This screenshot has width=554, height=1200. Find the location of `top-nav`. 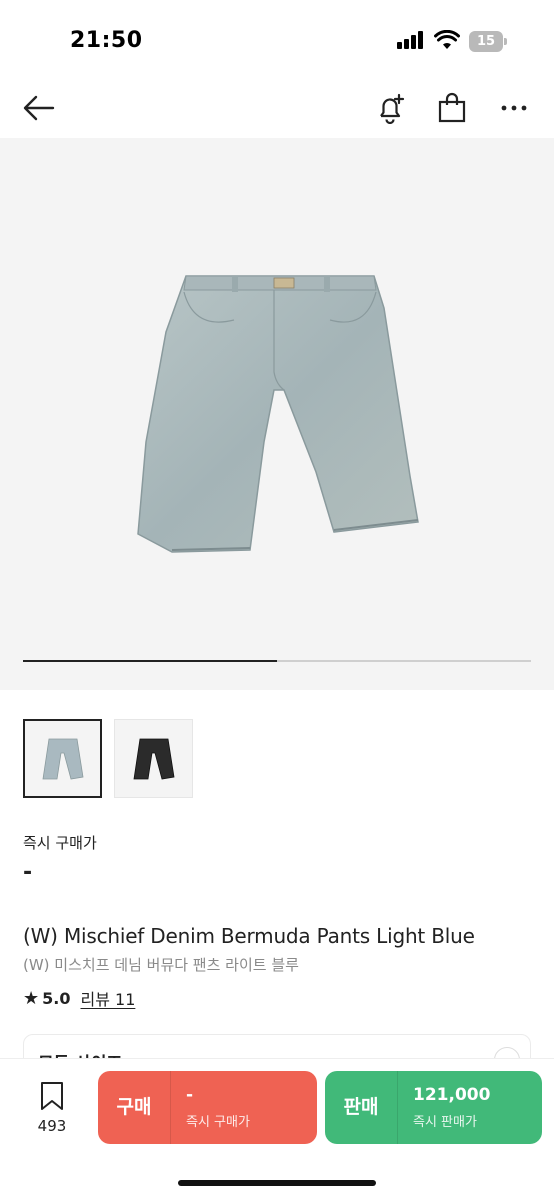

top-nav is located at coordinates (277, 110).